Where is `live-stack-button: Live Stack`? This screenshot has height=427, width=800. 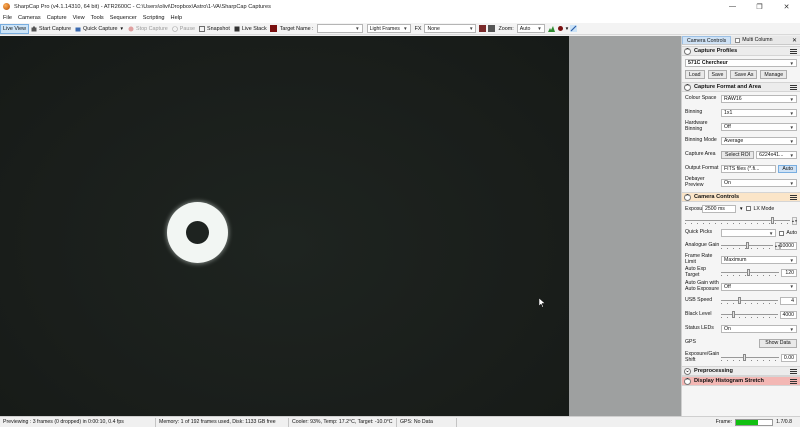
live-stack-button: Live Stack is located at coordinates (250, 29).